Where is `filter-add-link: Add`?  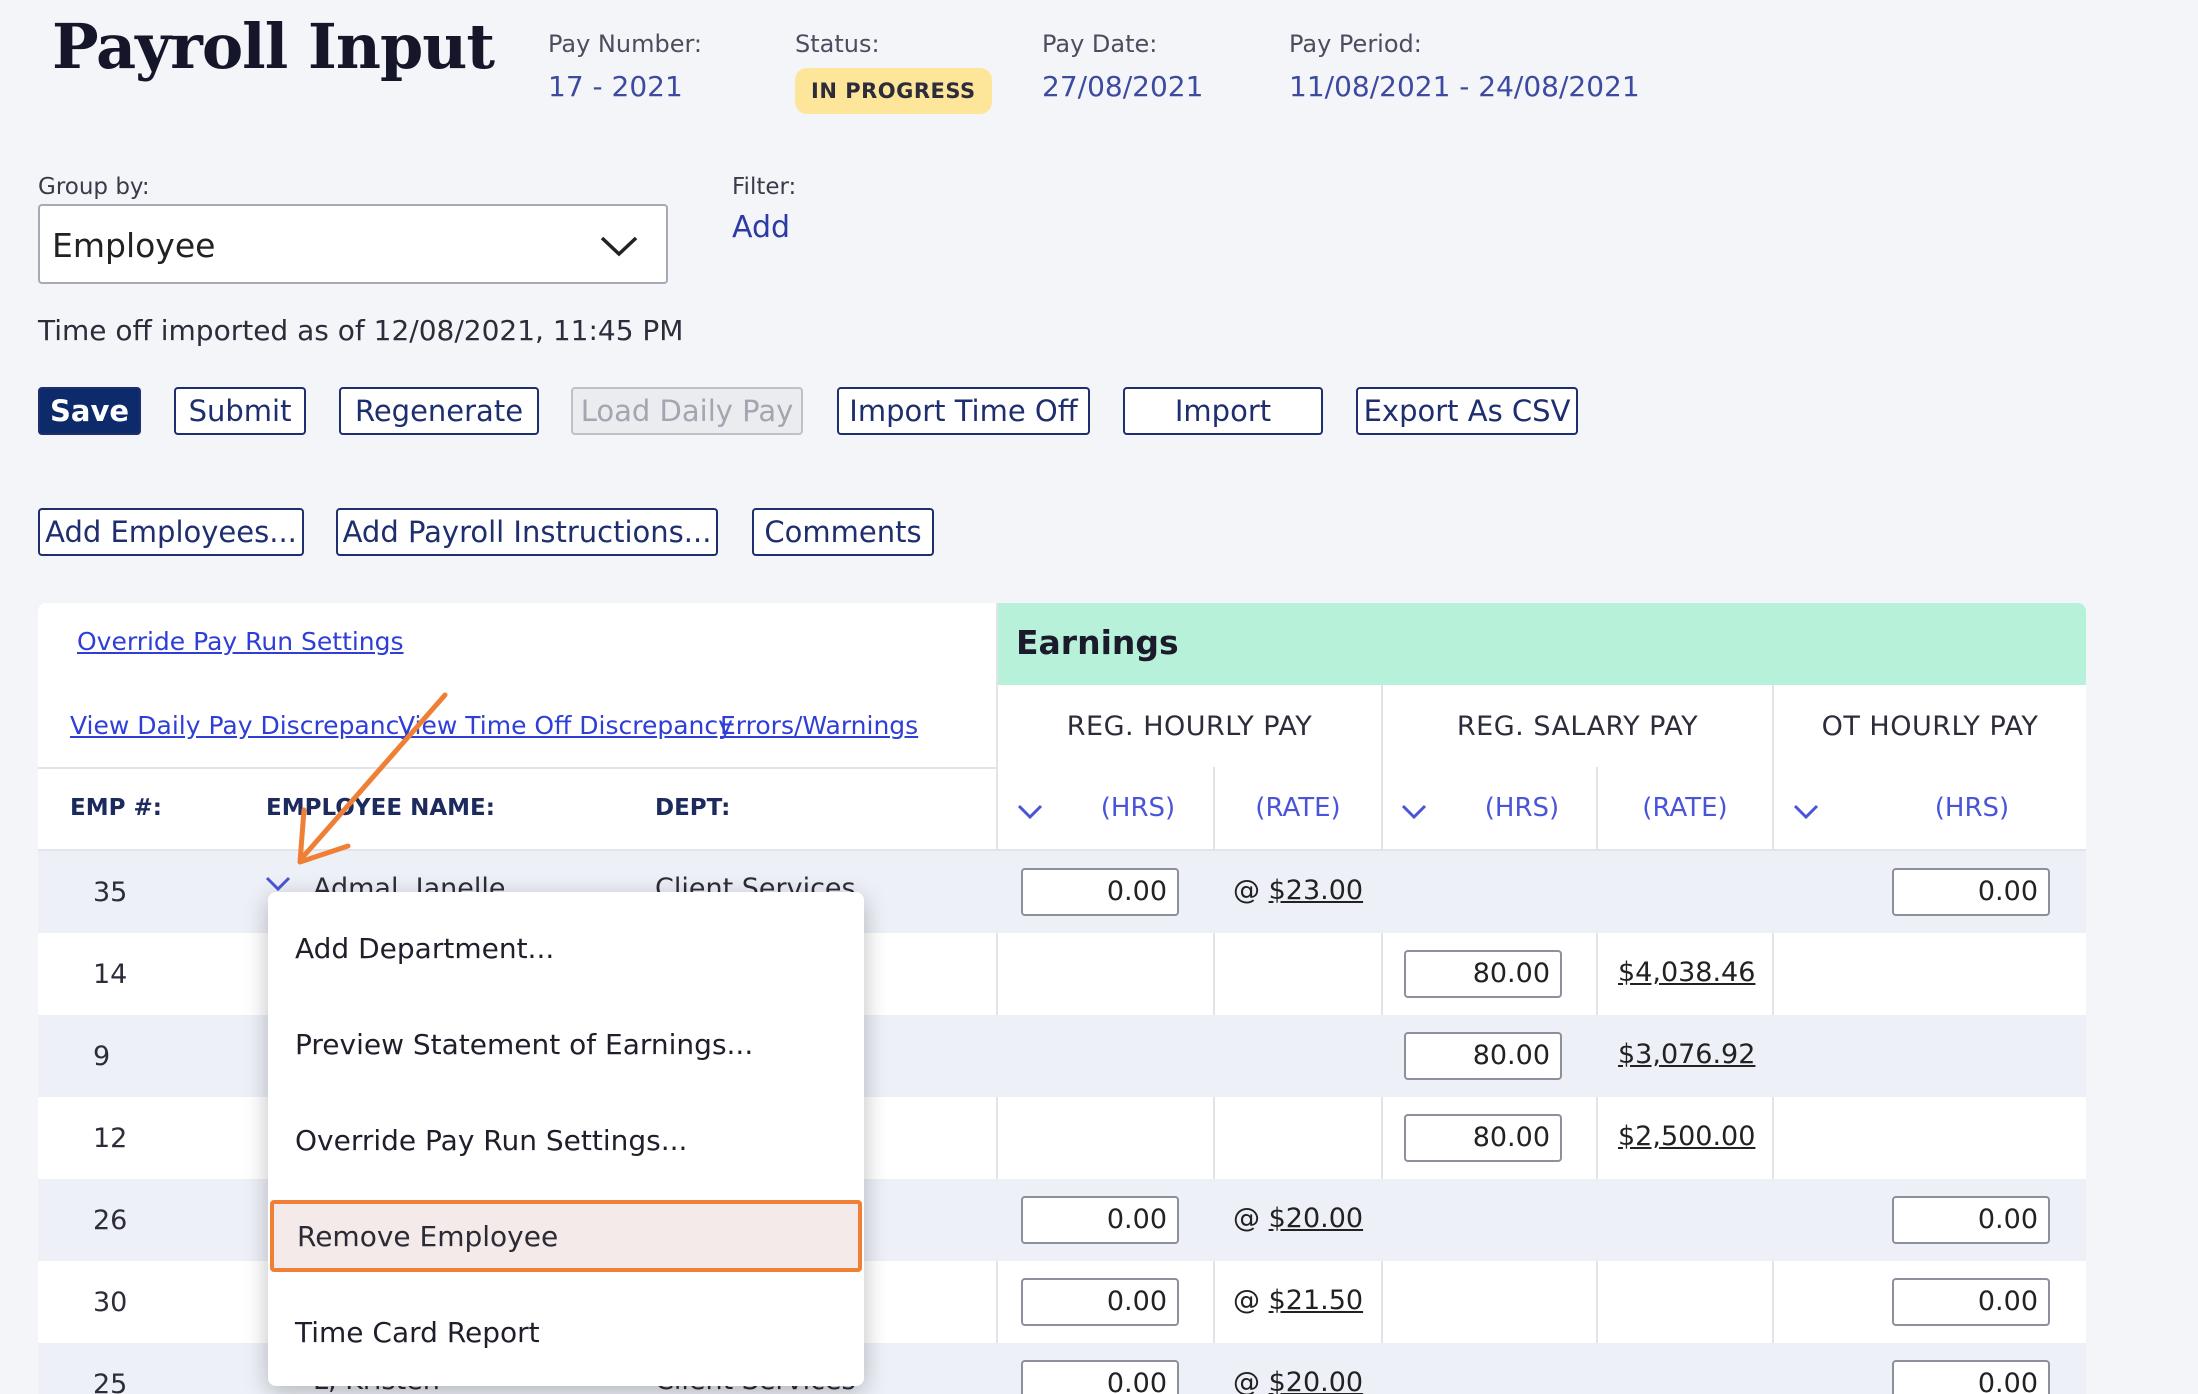
filter-add-link: Add is located at coordinates (761, 227).